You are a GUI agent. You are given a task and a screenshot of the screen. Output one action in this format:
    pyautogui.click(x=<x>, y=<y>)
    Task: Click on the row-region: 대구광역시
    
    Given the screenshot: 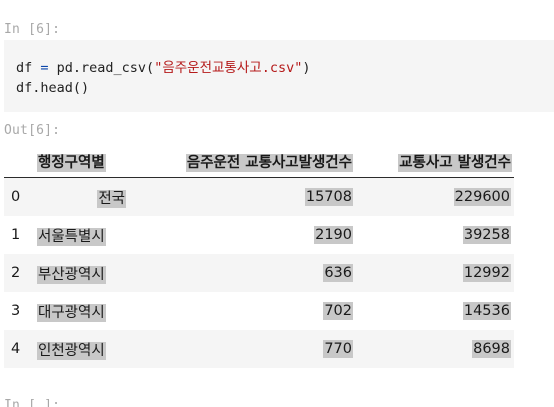 What is the action you would take?
    pyautogui.click(x=71, y=312)
    